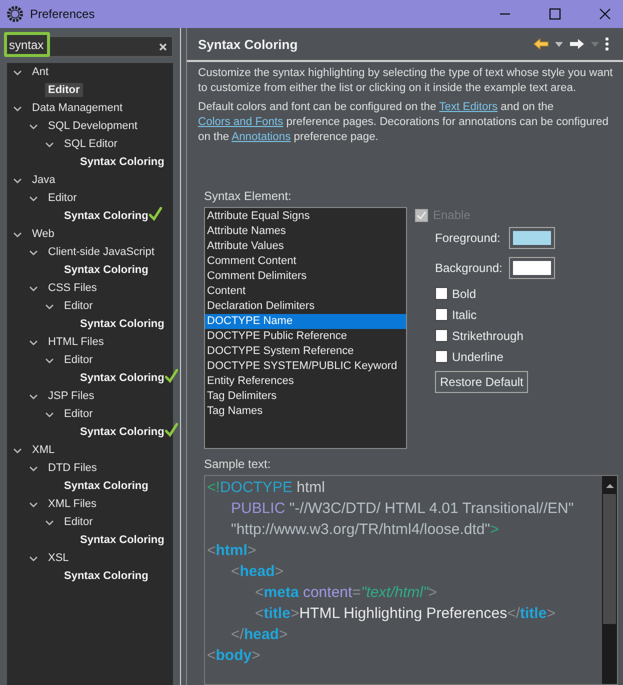 This screenshot has width=623, height=685. I want to click on tree-item: XML, so click(43, 450).